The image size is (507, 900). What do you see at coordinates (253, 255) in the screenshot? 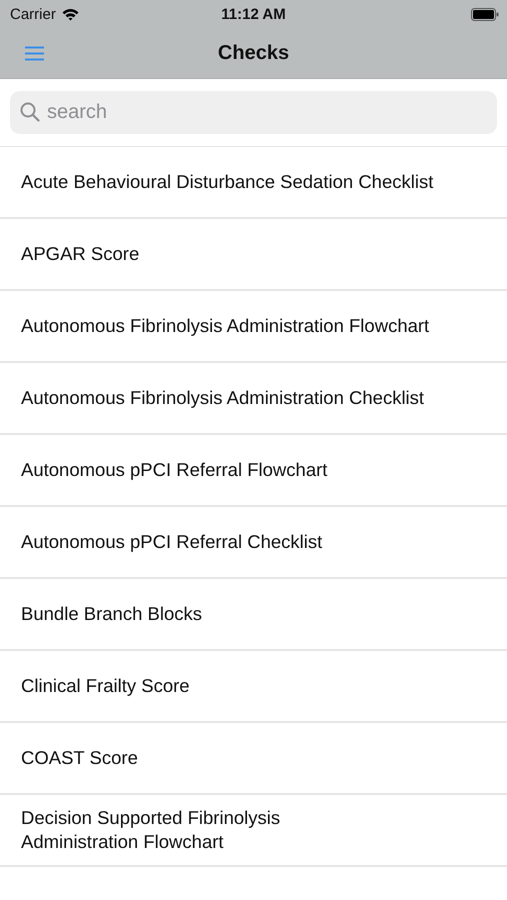
I see `list-item: APGAR Score` at bounding box center [253, 255].